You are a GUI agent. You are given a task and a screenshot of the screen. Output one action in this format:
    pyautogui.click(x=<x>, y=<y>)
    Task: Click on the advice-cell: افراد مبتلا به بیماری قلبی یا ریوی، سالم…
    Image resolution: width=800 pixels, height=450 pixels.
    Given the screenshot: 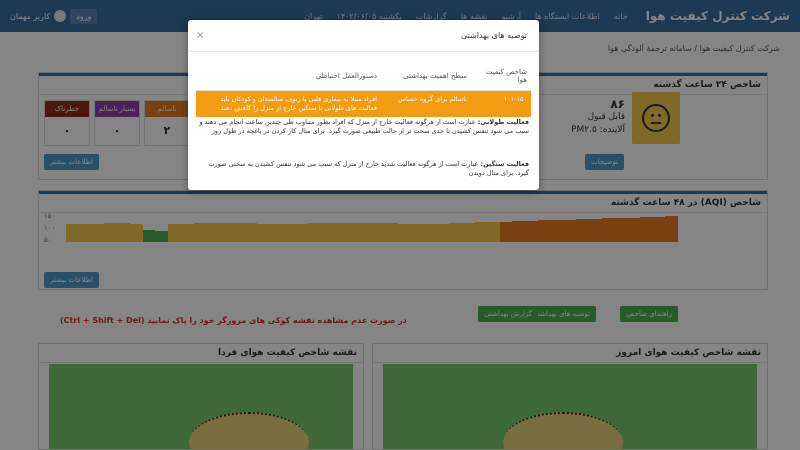 What is the action you would take?
    pyautogui.click(x=288, y=103)
    